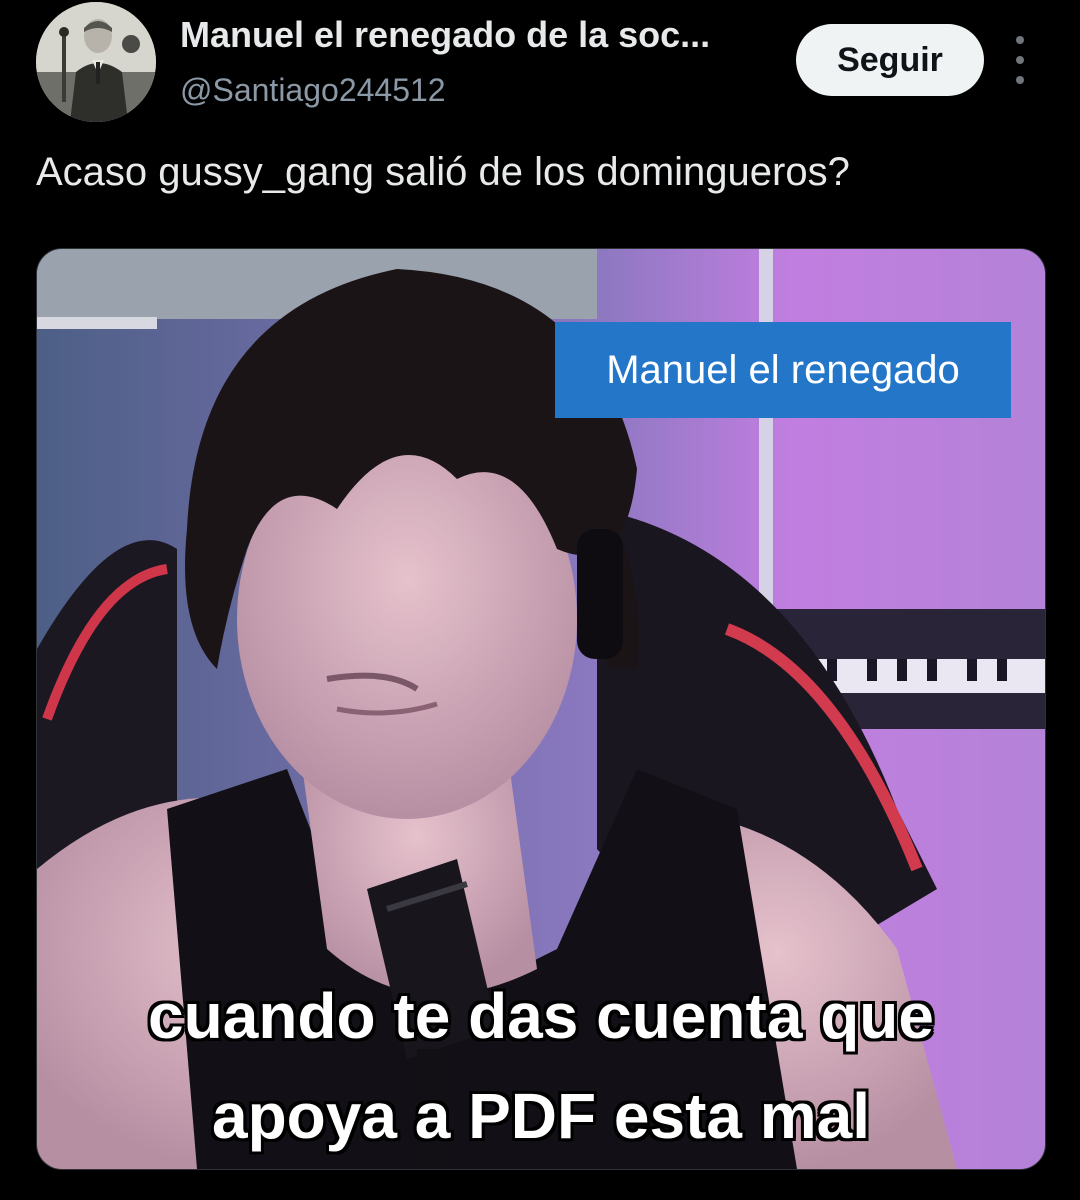 Image resolution: width=1080 pixels, height=1200 pixels. I want to click on more-options-button, so click(1020, 60).